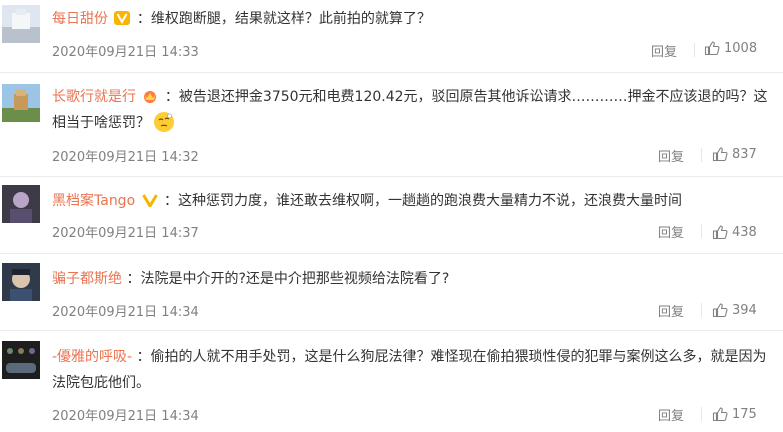 The image size is (783, 432). Describe the element at coordinates (744, 154) in the screenshot. I see `like-count: 837` at that location.